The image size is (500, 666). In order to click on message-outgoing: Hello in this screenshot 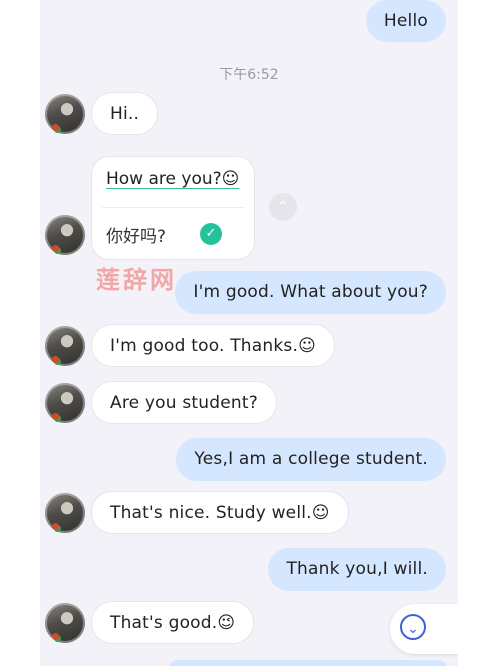, I will do `click(405, 21)`.